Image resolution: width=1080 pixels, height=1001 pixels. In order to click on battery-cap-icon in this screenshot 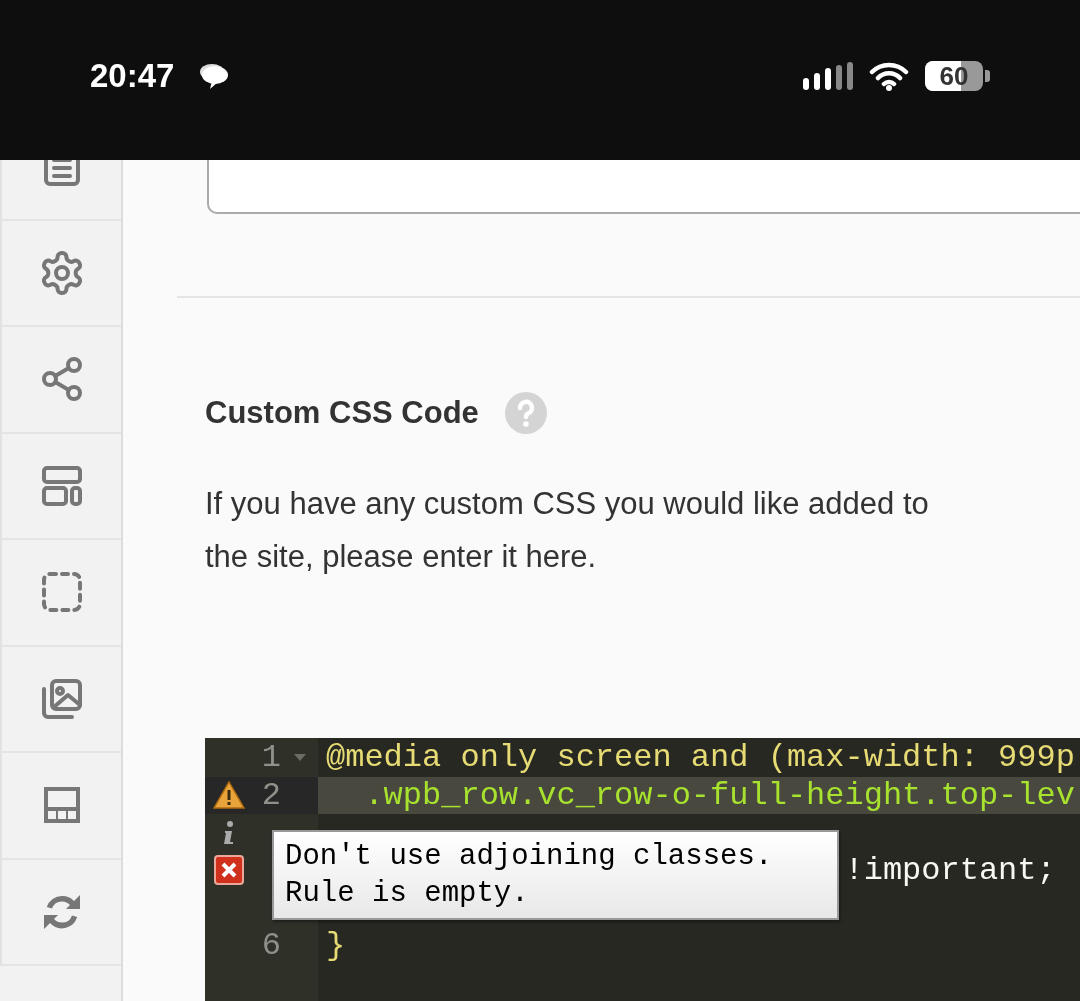, I will do `click(987, 76)`.